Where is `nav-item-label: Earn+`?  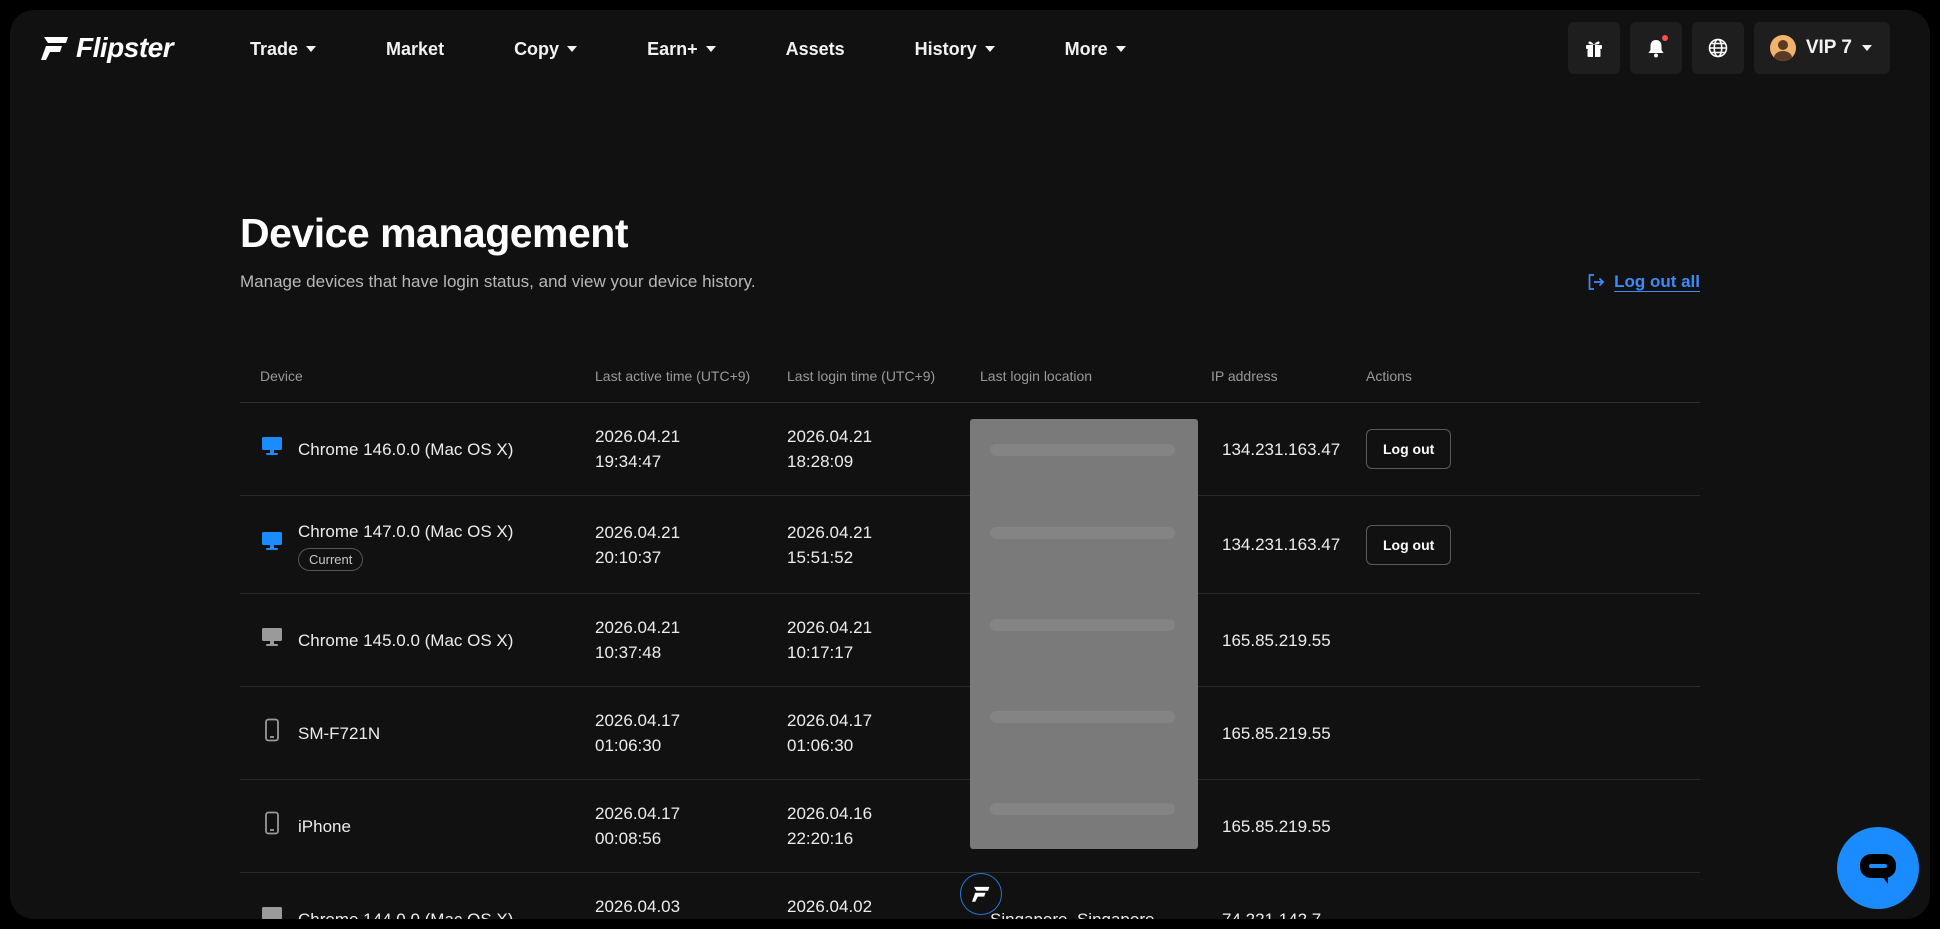 nav-item-label: Earn+ is located at coordinates (672, 48).